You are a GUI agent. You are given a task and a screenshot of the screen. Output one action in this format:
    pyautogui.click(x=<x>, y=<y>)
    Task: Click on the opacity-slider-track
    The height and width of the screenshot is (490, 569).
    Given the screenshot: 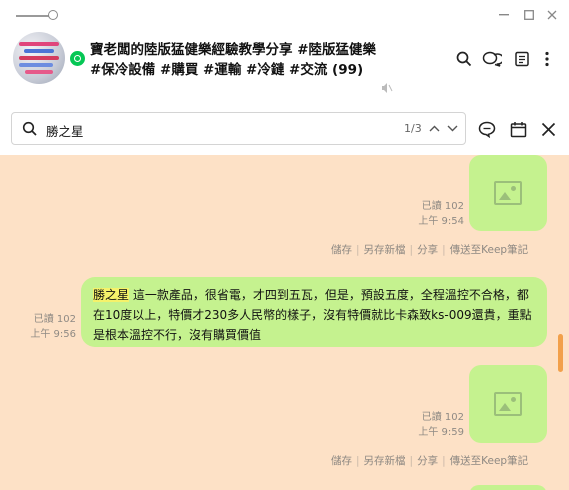 What is the action you would take?
    pyautogui.click(x=33, y=16)
    